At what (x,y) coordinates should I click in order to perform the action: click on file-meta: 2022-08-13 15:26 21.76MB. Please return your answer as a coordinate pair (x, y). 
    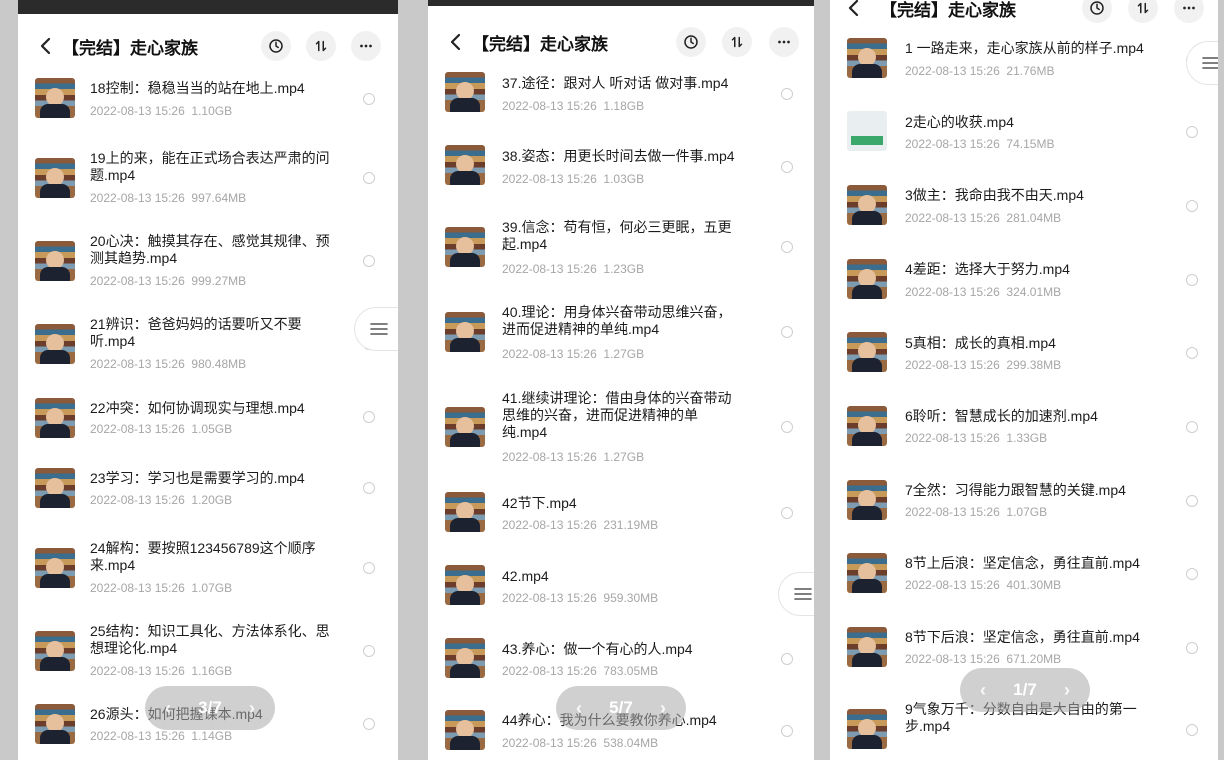
    Looking at the image, I should click on (979, 71).